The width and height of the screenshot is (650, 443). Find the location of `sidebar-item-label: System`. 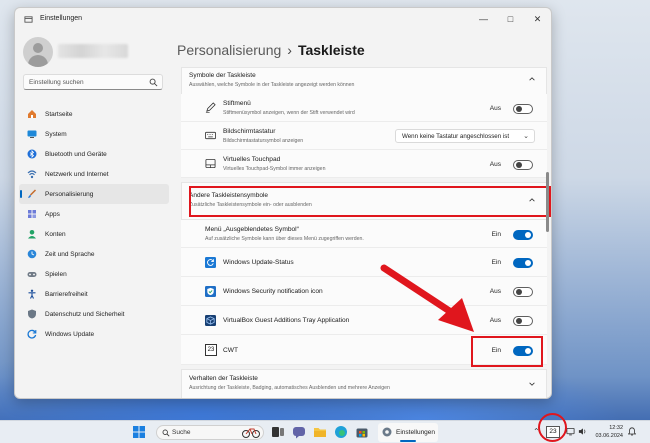

sidebar-item-label: System is located at coordinates (56, 134).